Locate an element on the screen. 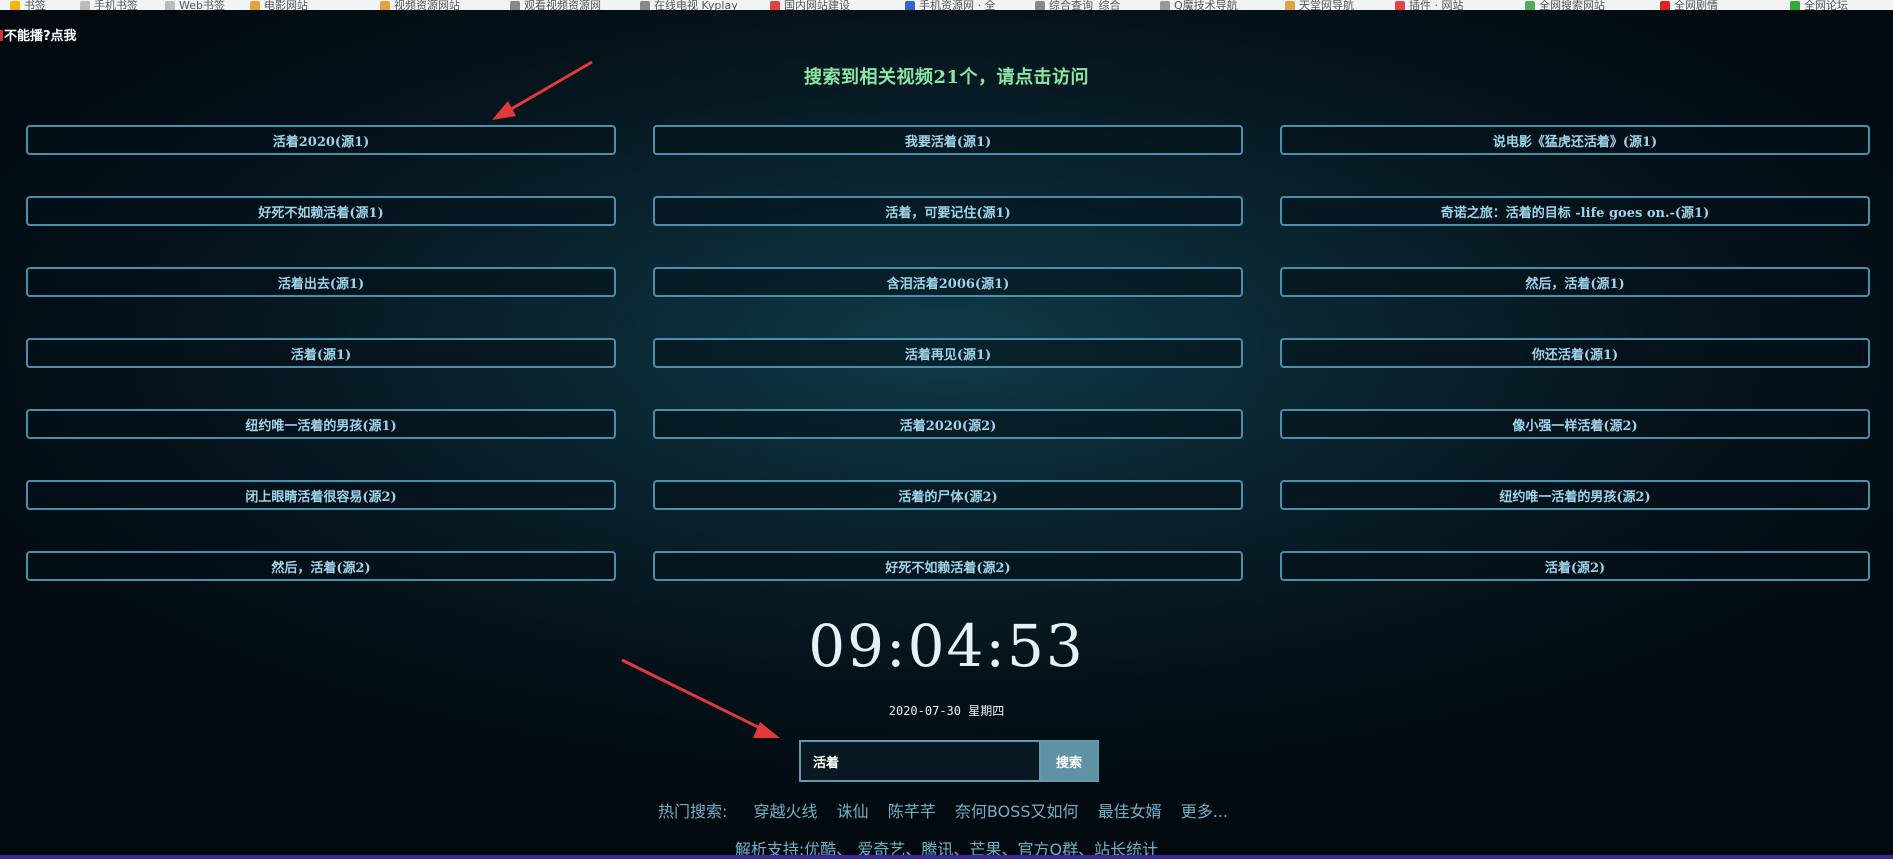 The height and width of the screenshot is (859, 1893). hot-search-link: 陈芊芊 is located at coordinates (912, 811).